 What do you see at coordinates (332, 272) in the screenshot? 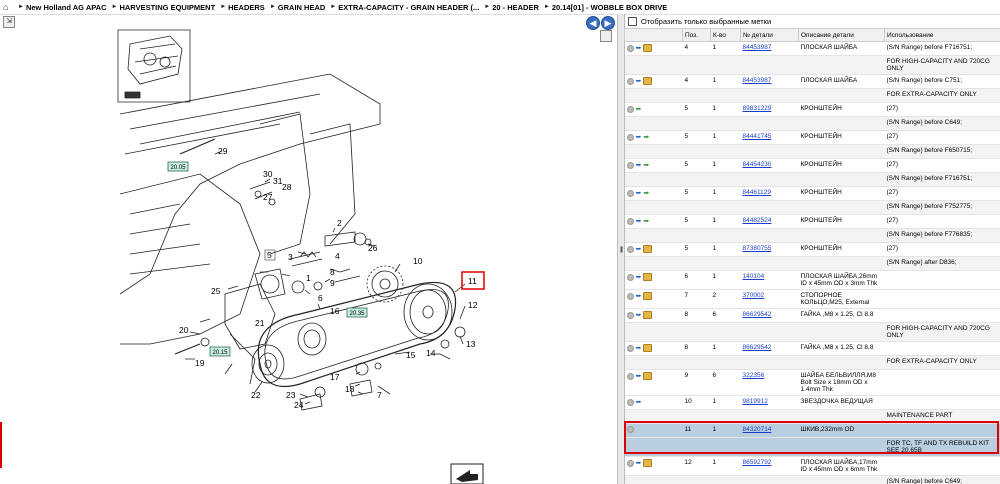
I see `callout: 8` at bounding box center [332, 272].